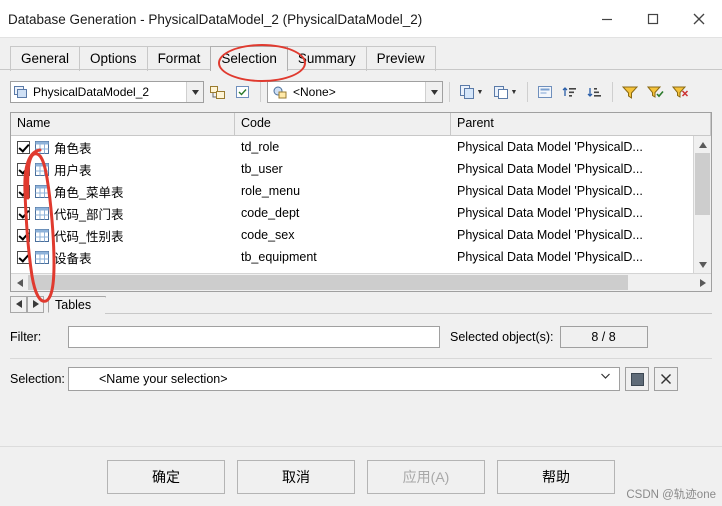  I want to click on sheet-tab-tables: Tables, so click(77, 304).